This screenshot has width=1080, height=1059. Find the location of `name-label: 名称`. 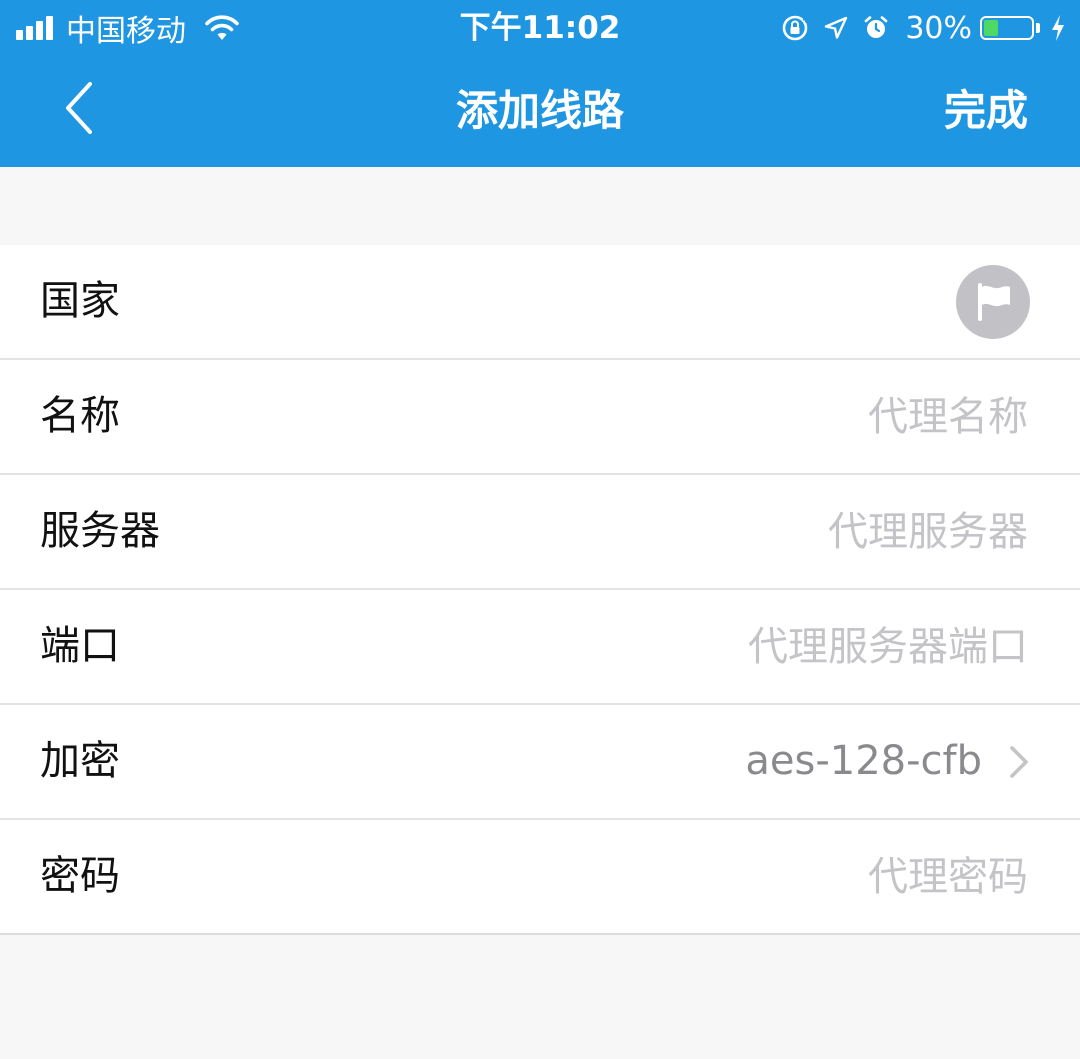

name-label: 名称 is located at coordinates (80, 416).